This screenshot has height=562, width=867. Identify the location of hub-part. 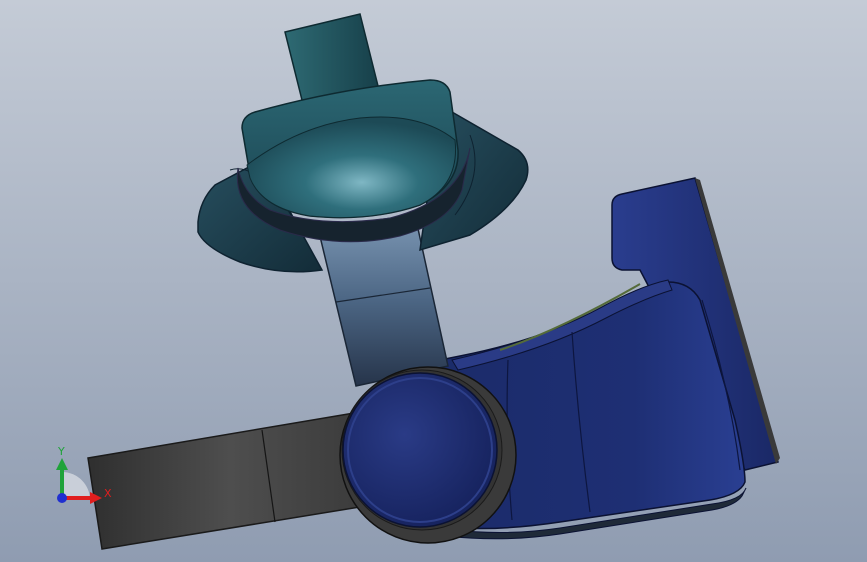
(428, 455).